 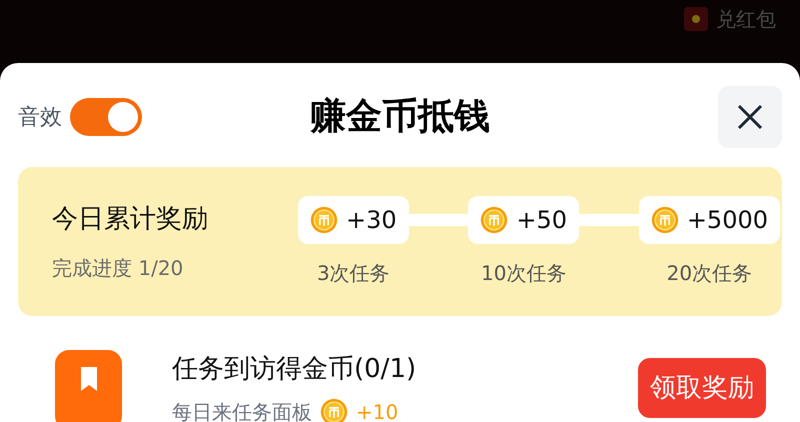 What do you see at coordinates (242, 410) in the screenshot?
I see `task-subtitle: 每日来任务面板` at bounding box center [242, 410].